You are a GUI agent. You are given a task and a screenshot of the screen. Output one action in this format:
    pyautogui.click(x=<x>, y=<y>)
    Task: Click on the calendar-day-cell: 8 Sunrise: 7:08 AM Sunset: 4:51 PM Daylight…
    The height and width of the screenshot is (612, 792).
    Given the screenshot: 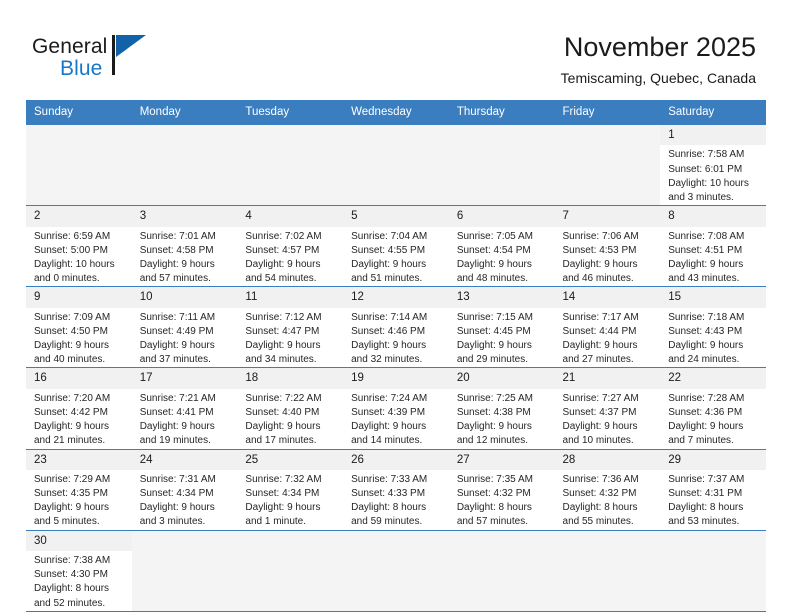 What is the action you would take?
    pyautogui.click(x=713, y=246)
    